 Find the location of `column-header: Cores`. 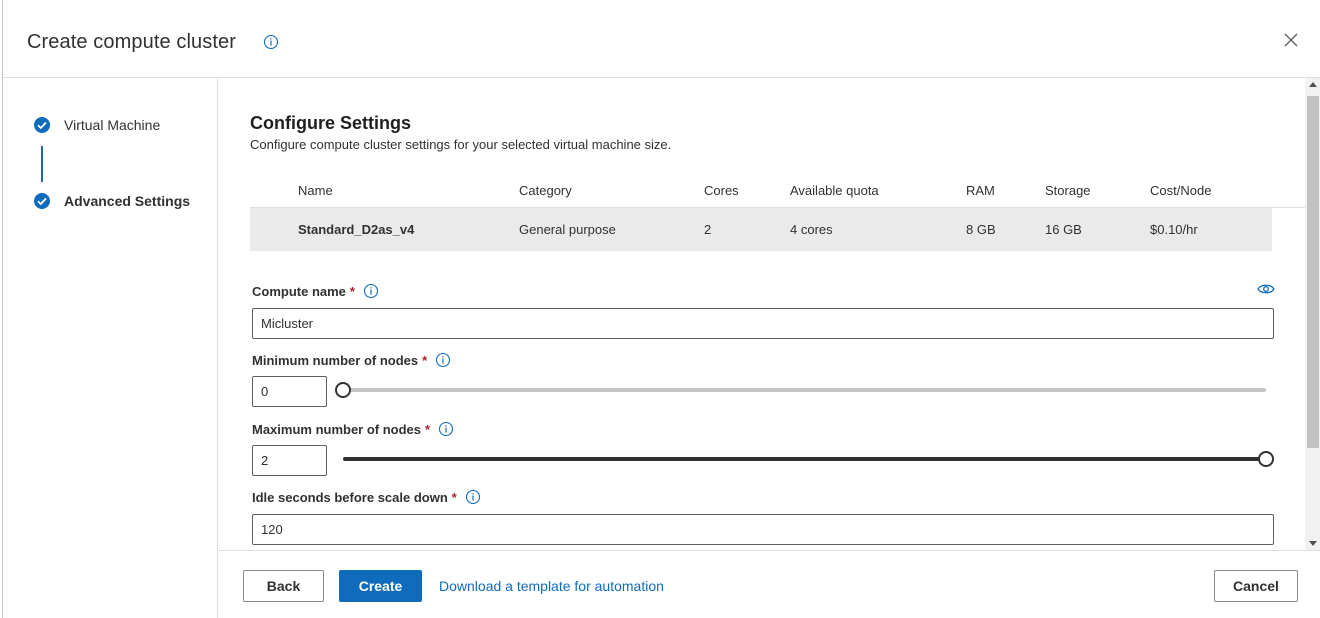

column-header: Cores is located at coordinates (721, 190).